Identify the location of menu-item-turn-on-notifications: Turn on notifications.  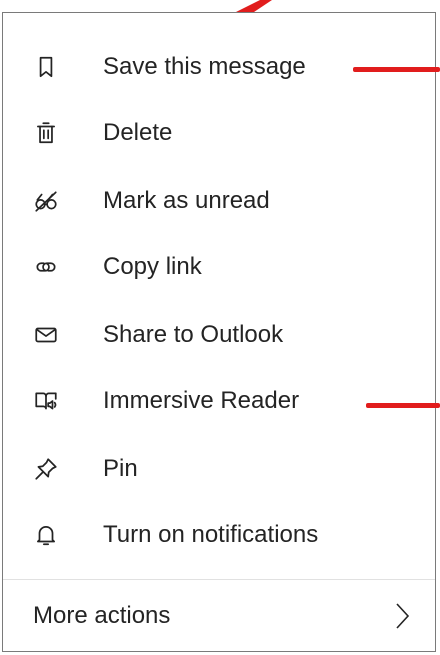
(219, 535).